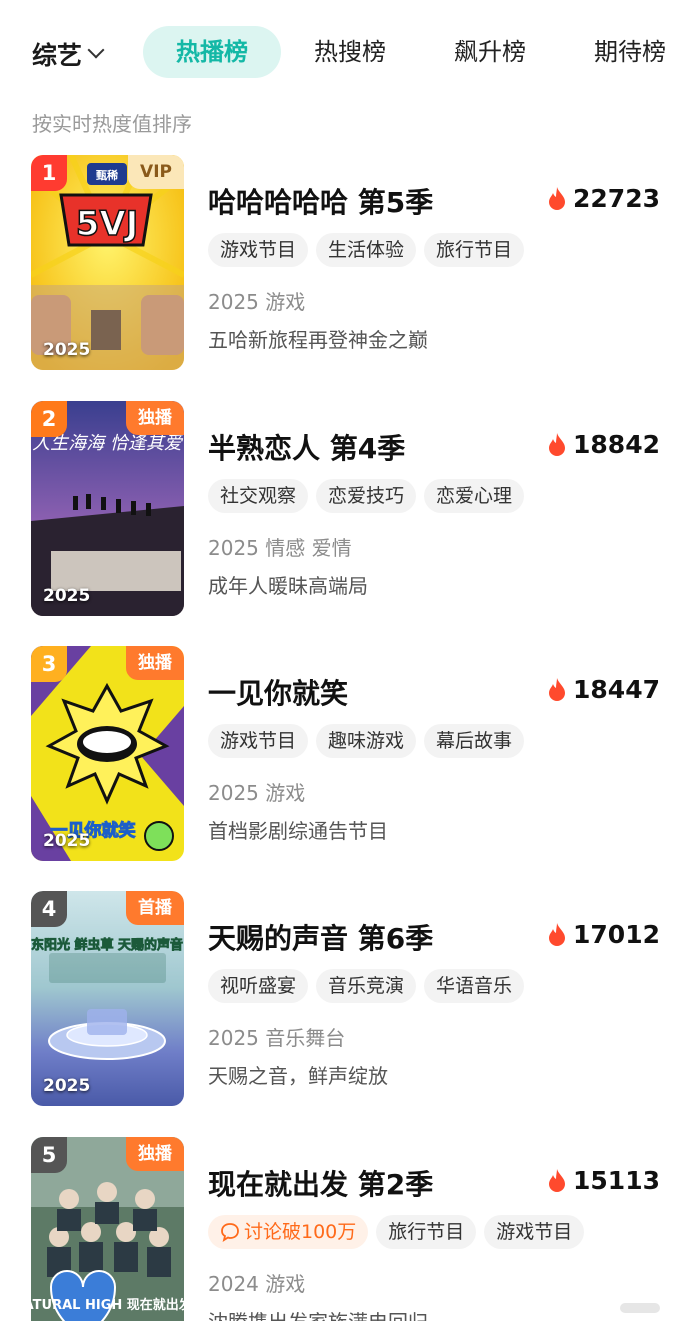  What do you see at coordinates (288, 586) in the screenshot?
I see `show-description: 成年人暖昧高端局` at bounding box center [288, 586].